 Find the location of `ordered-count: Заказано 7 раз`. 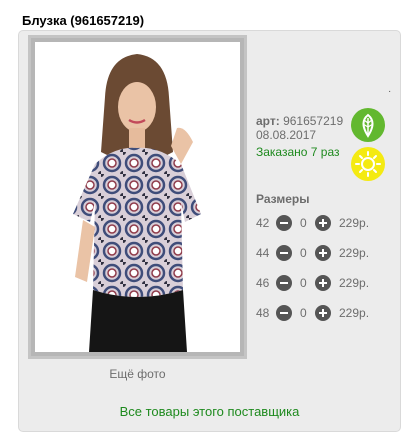

ordered-count: Заказано 7 раз is located at coordinates (298, 152).